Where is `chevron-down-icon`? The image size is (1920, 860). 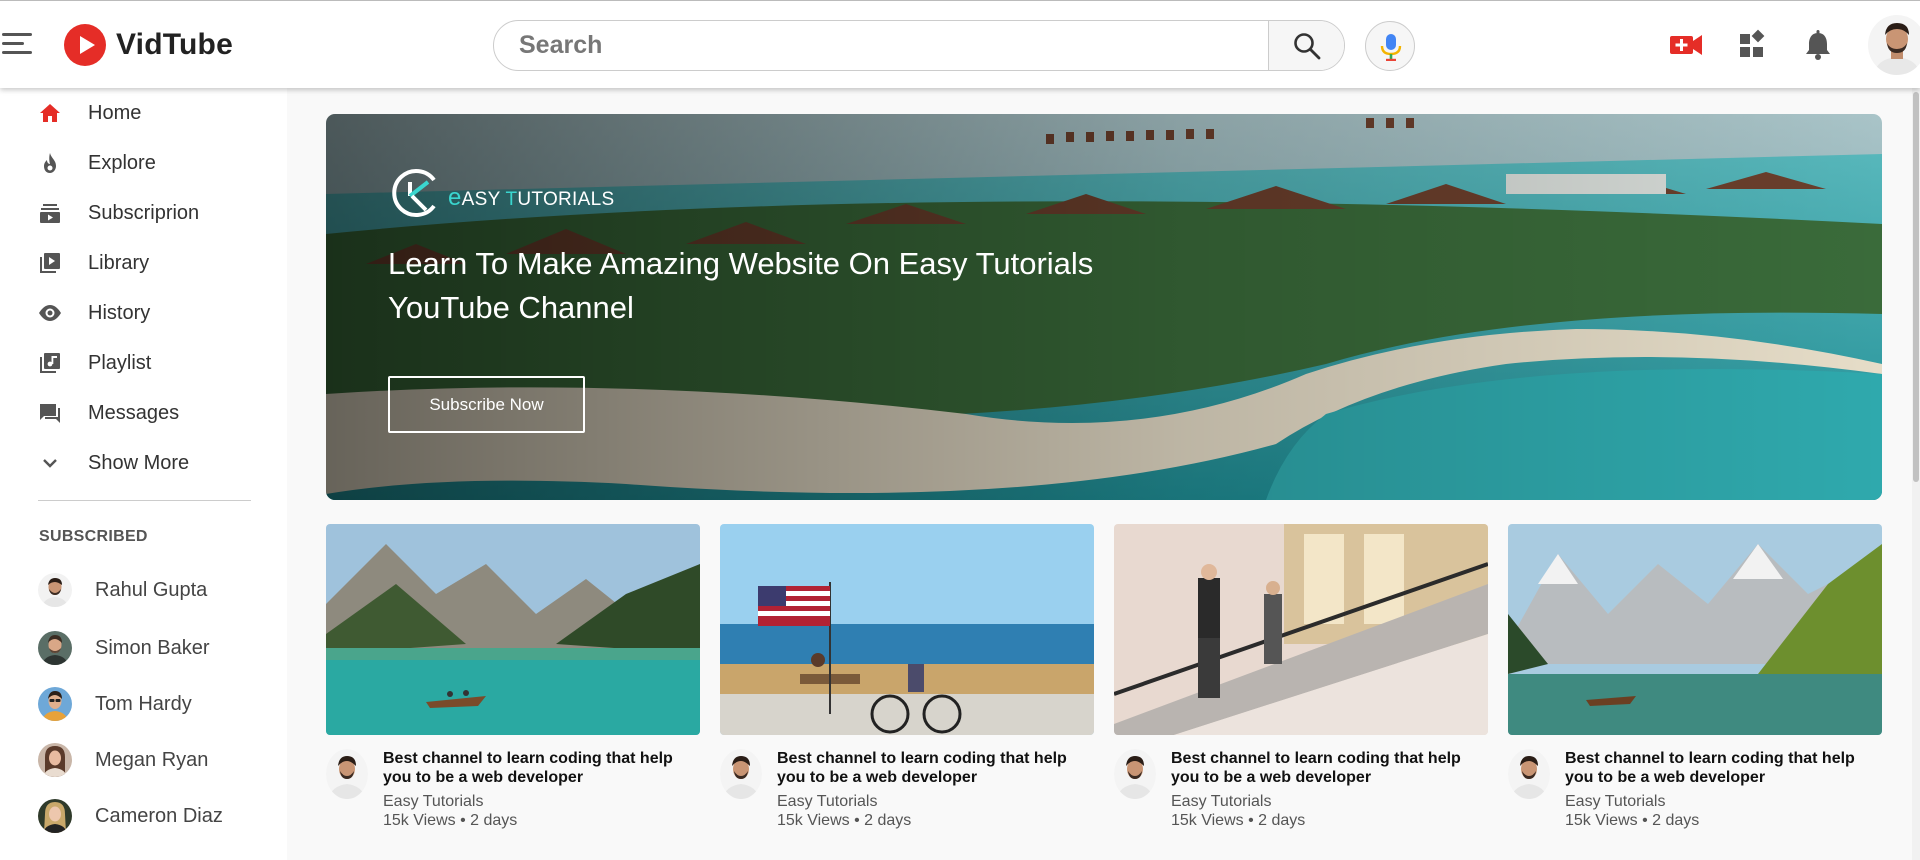
chevron-down-icon is located at coordinates (50, 463).